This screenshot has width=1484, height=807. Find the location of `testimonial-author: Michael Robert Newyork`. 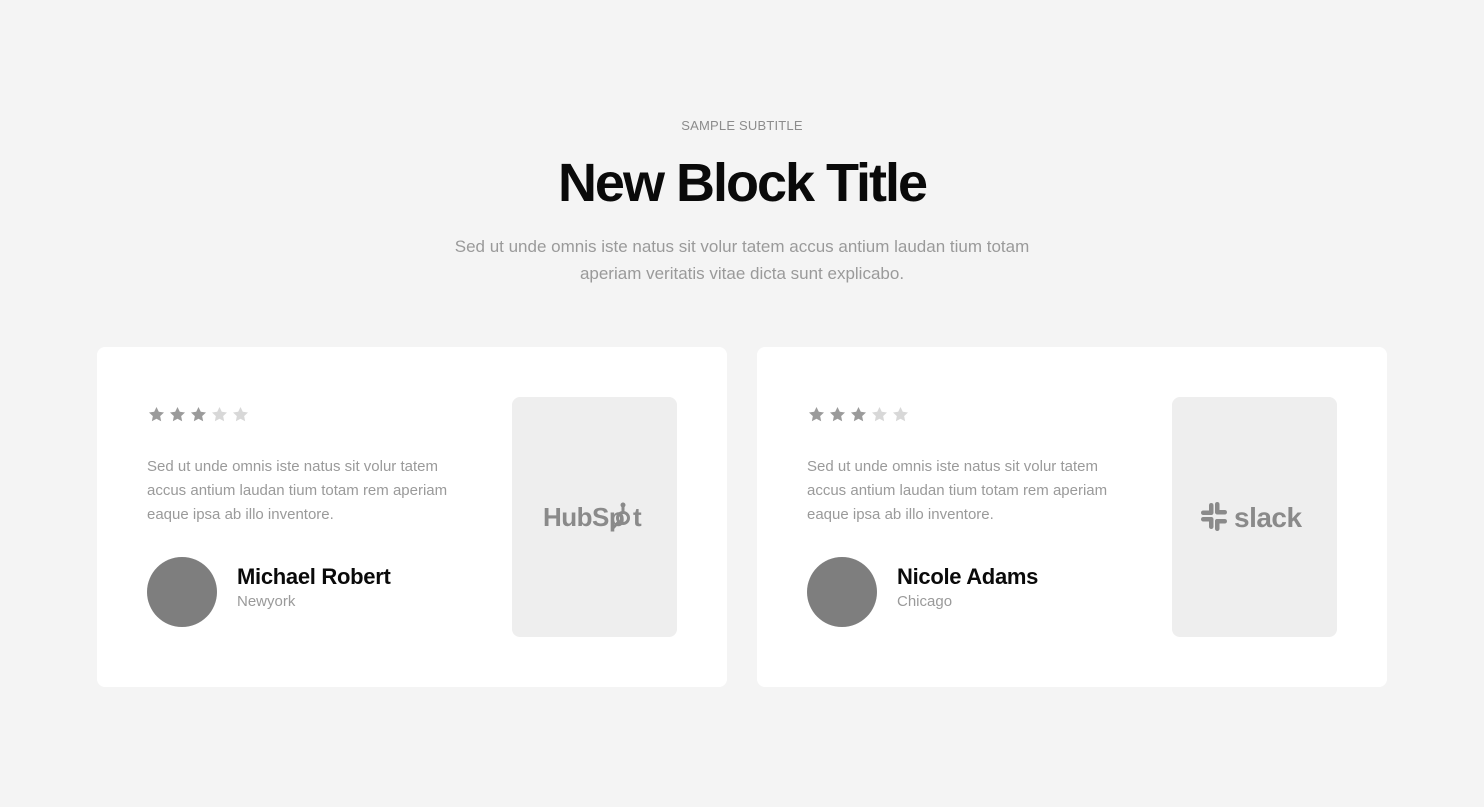

testimonial-author: Michael Robert Newyork is located at coordinates (269, 592).